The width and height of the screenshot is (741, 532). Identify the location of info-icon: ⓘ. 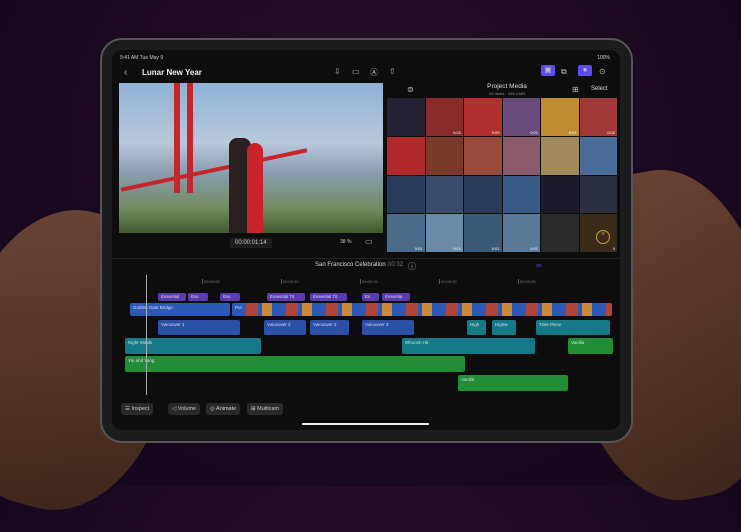
(412, 266).